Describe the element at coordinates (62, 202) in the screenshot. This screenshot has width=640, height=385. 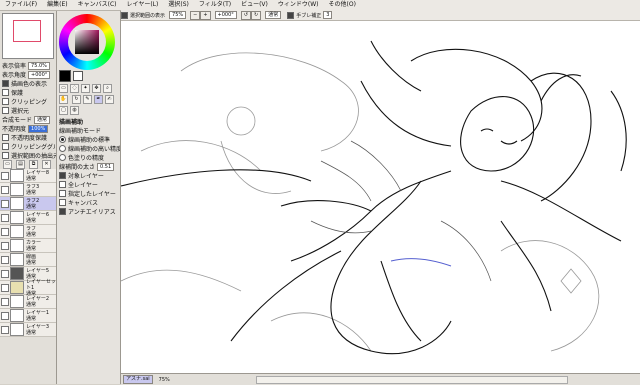
I see `target-check-4-box` at that location.